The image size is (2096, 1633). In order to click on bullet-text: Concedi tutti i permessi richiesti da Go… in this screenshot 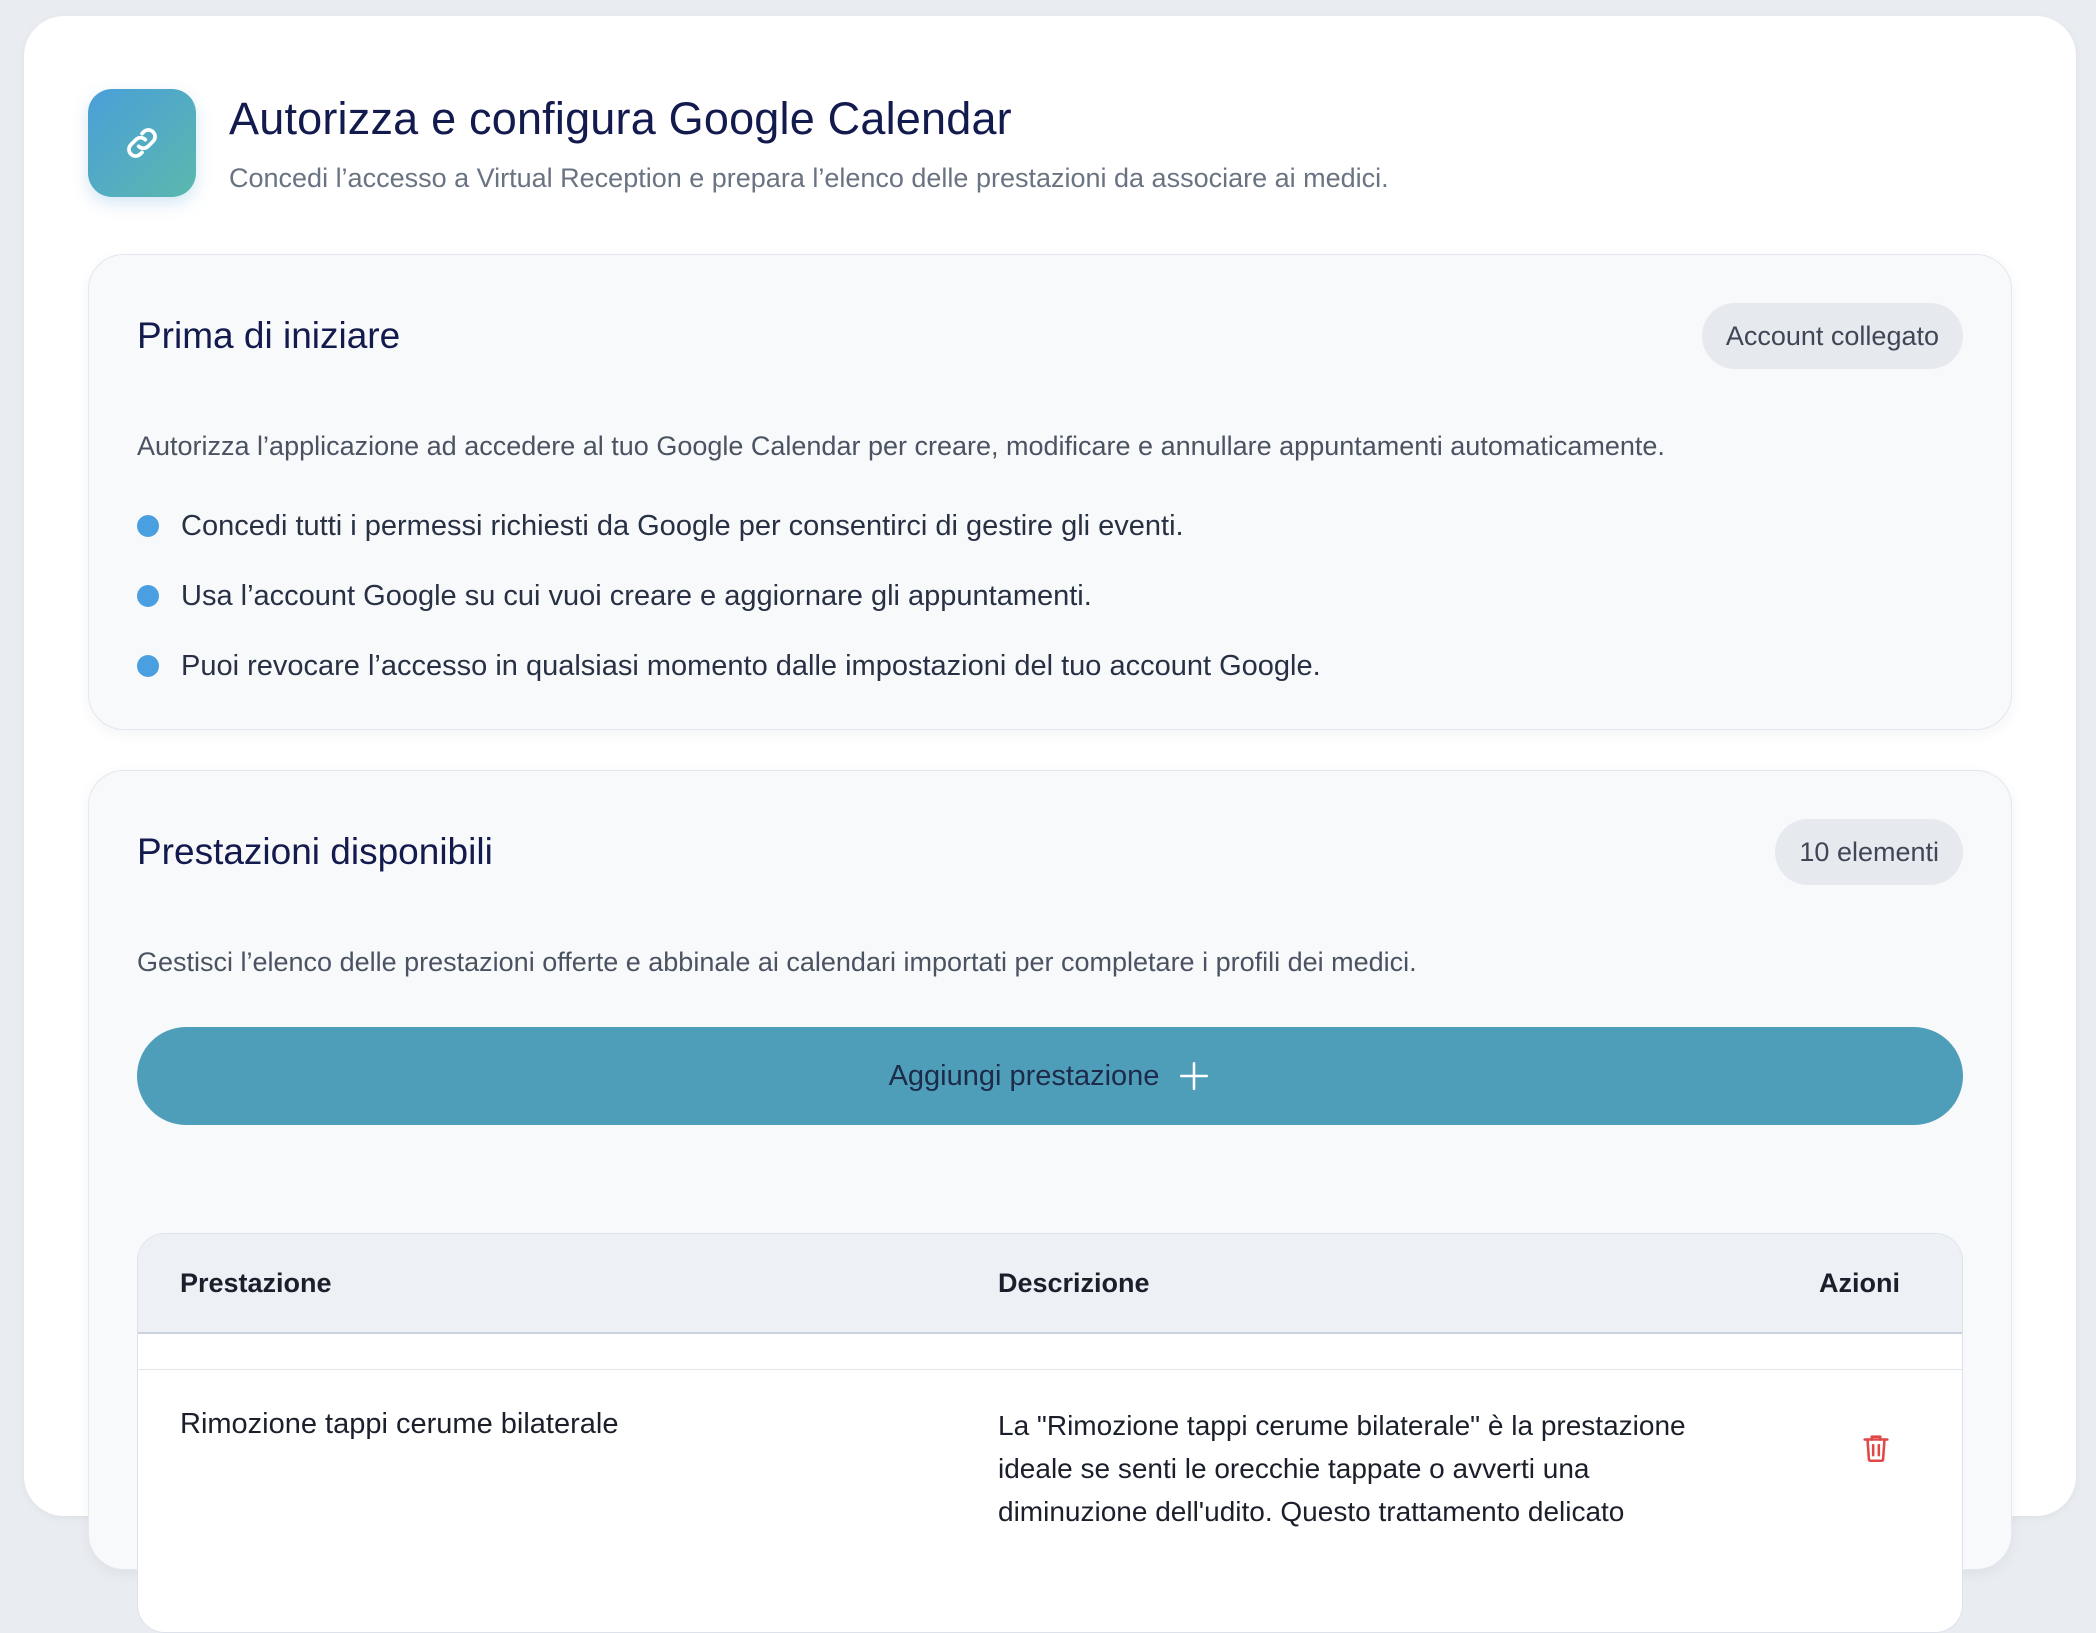, I will do `click(682, 525)`.